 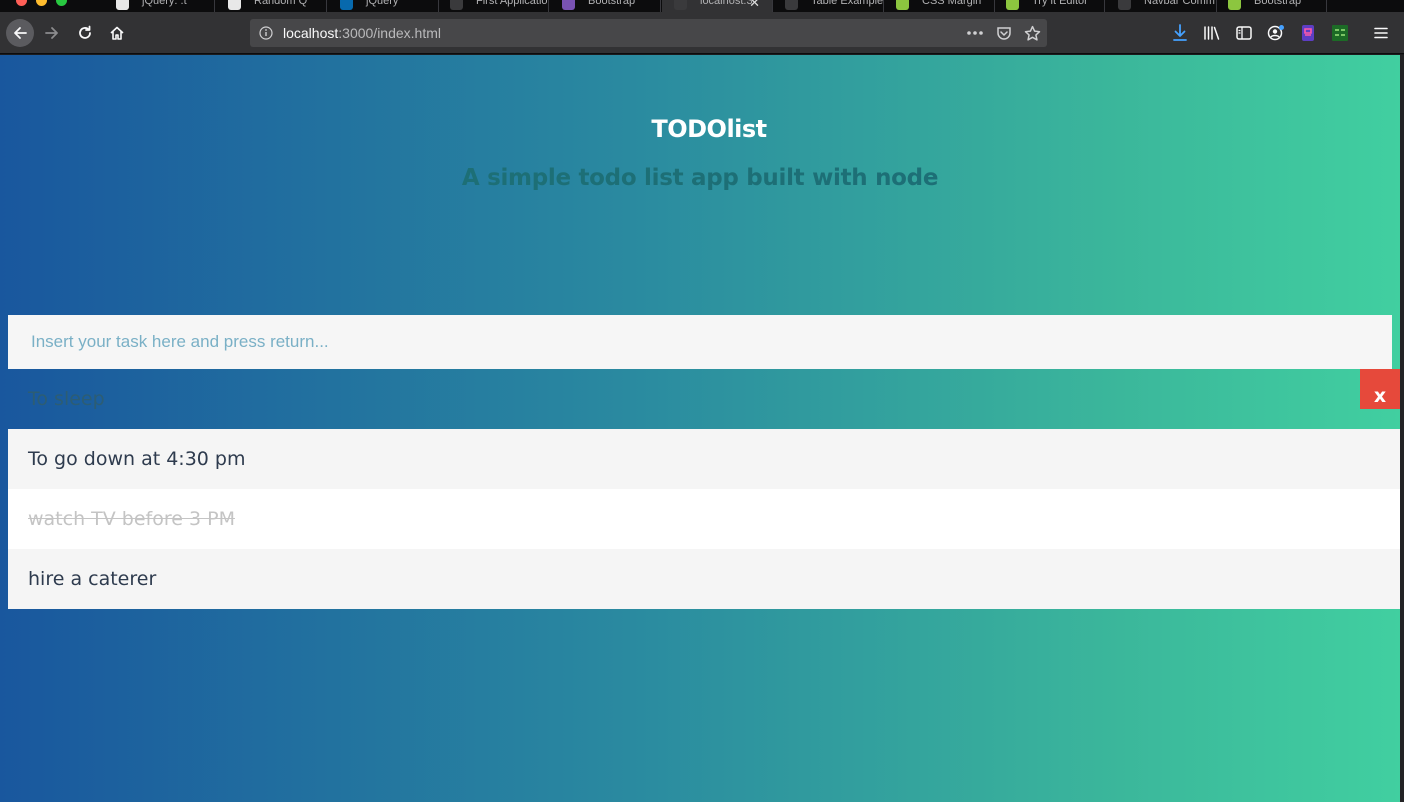 What do you see at coordinates (61, 3) in the screenshot?
I see `maximize-window-icon` at bounding box center [61, 3].